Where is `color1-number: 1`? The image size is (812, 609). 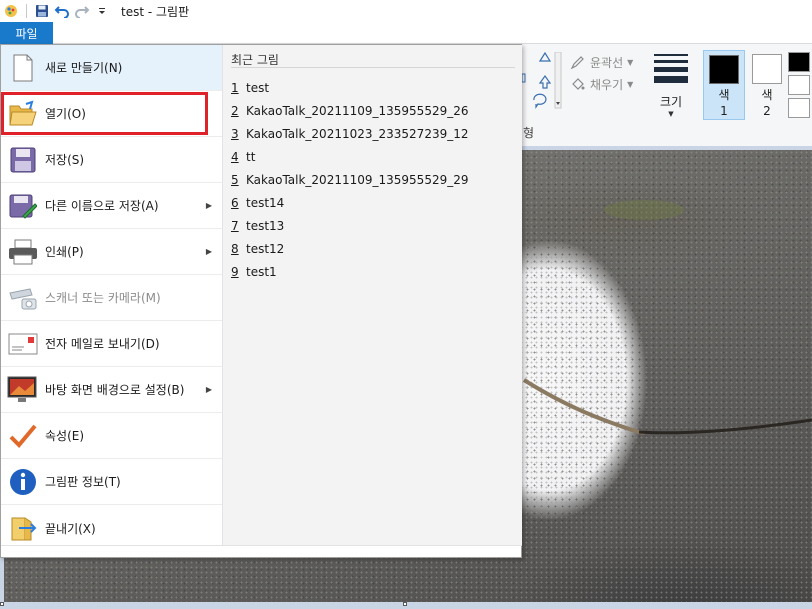 color1-number: 1 is located at coordinates (724, 111).